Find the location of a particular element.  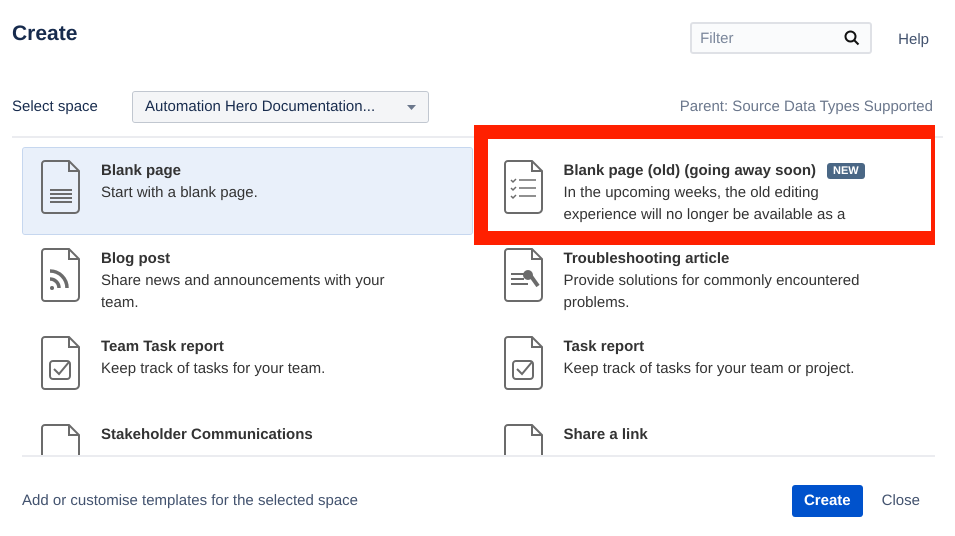

template-description: Provide solutions for commonly encountered problems. is located at coordinates (712, 292).